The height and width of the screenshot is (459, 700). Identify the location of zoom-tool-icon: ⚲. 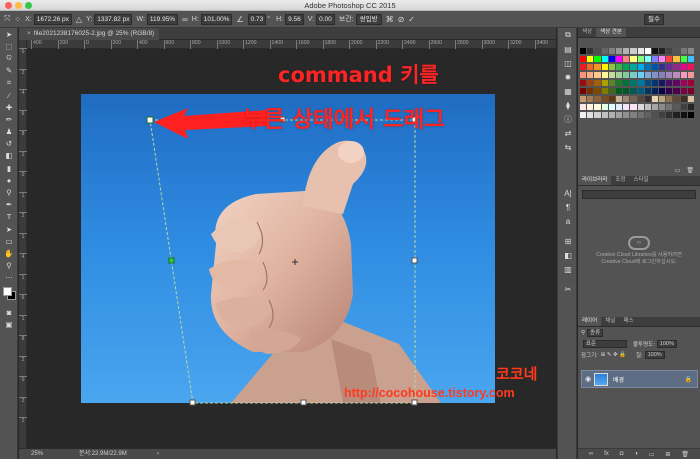
(9, 266).